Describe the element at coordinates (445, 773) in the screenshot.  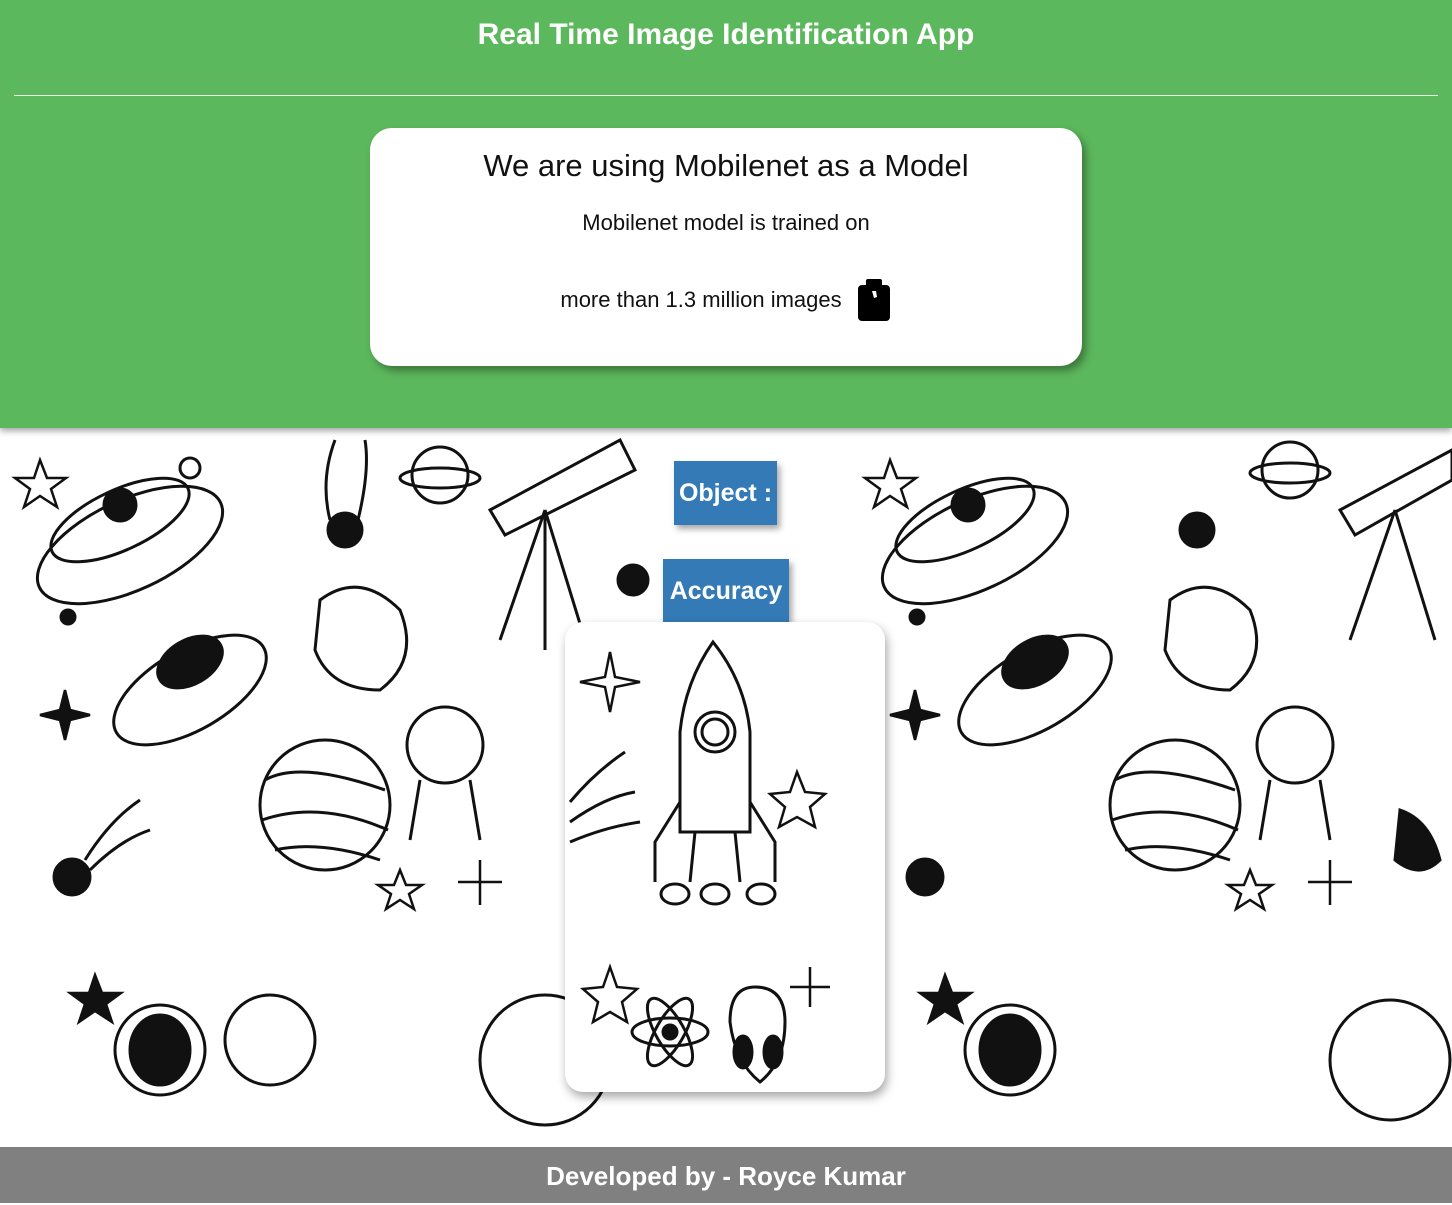
I see `spaceship-doodle` at that location.